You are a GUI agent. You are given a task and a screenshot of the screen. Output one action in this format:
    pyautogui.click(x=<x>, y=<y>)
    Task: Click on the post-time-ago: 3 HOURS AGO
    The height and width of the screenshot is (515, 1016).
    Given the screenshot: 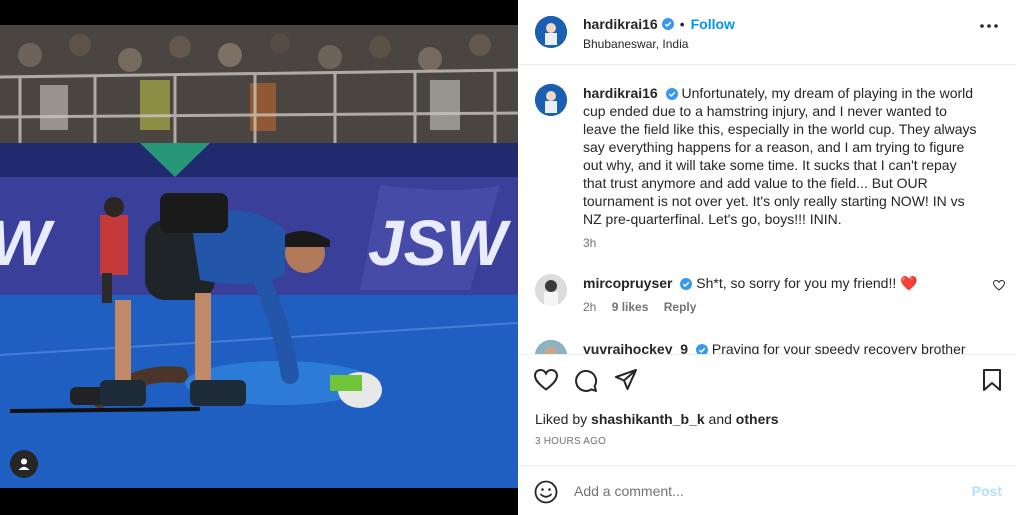 What is the action you would take?
    pyautogui.click(x=570, y=441)
    